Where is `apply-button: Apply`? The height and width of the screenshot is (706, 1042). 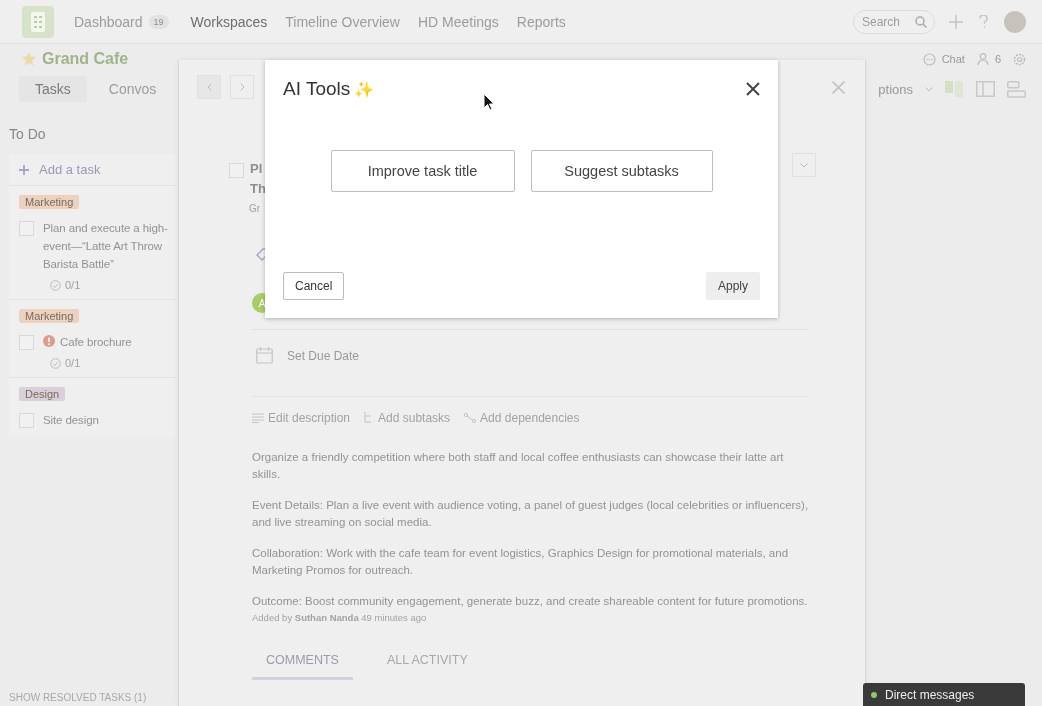
apply-button: Apply is located at coordinates (732, 286).